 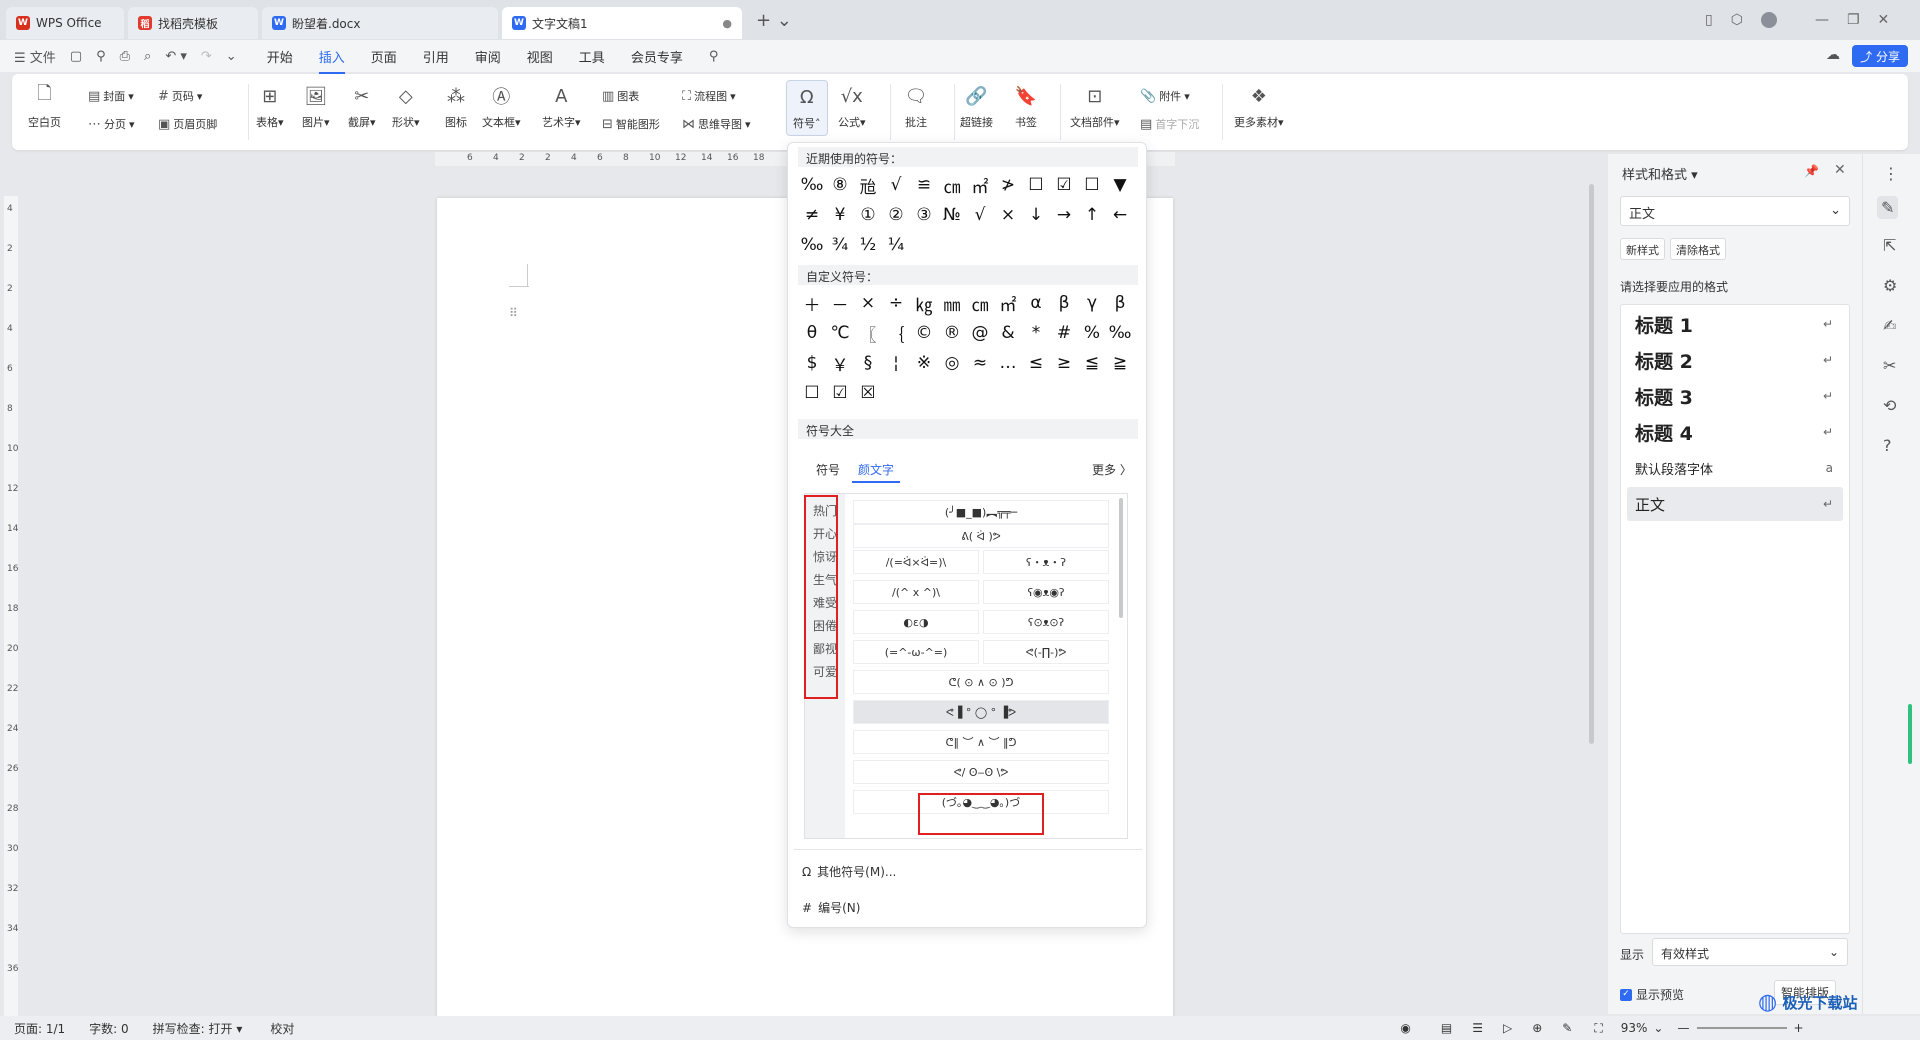 I want to click on close-icon: ✕, so click(x=1884, y=20).